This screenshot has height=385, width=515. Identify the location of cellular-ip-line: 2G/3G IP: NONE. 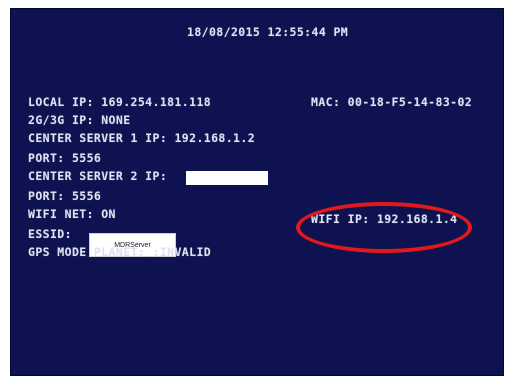
(79, 120).